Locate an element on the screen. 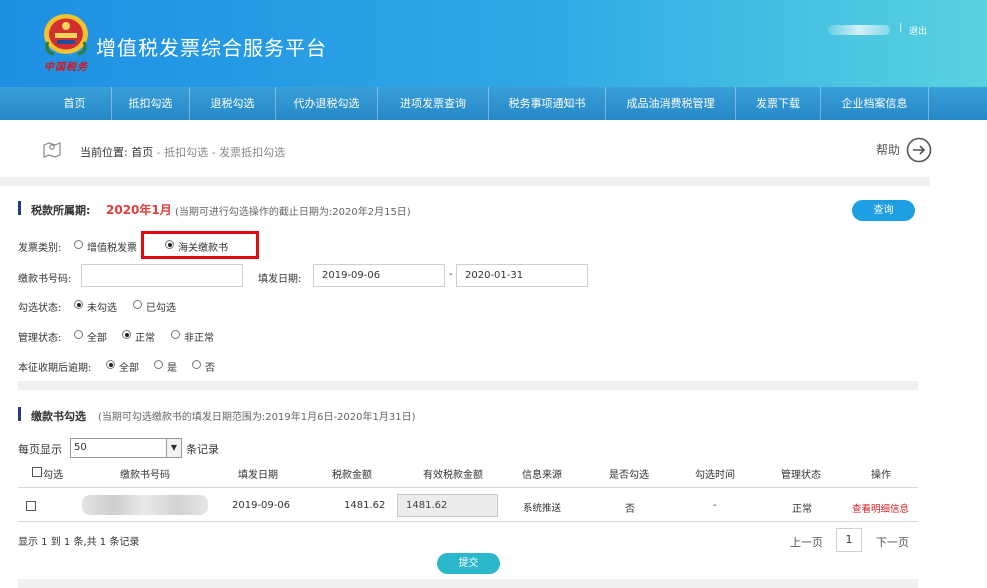 The width and height of the screenshot is (987, 588). view-detail-link: 查看明细信息 is located at coordinates (880, 508).